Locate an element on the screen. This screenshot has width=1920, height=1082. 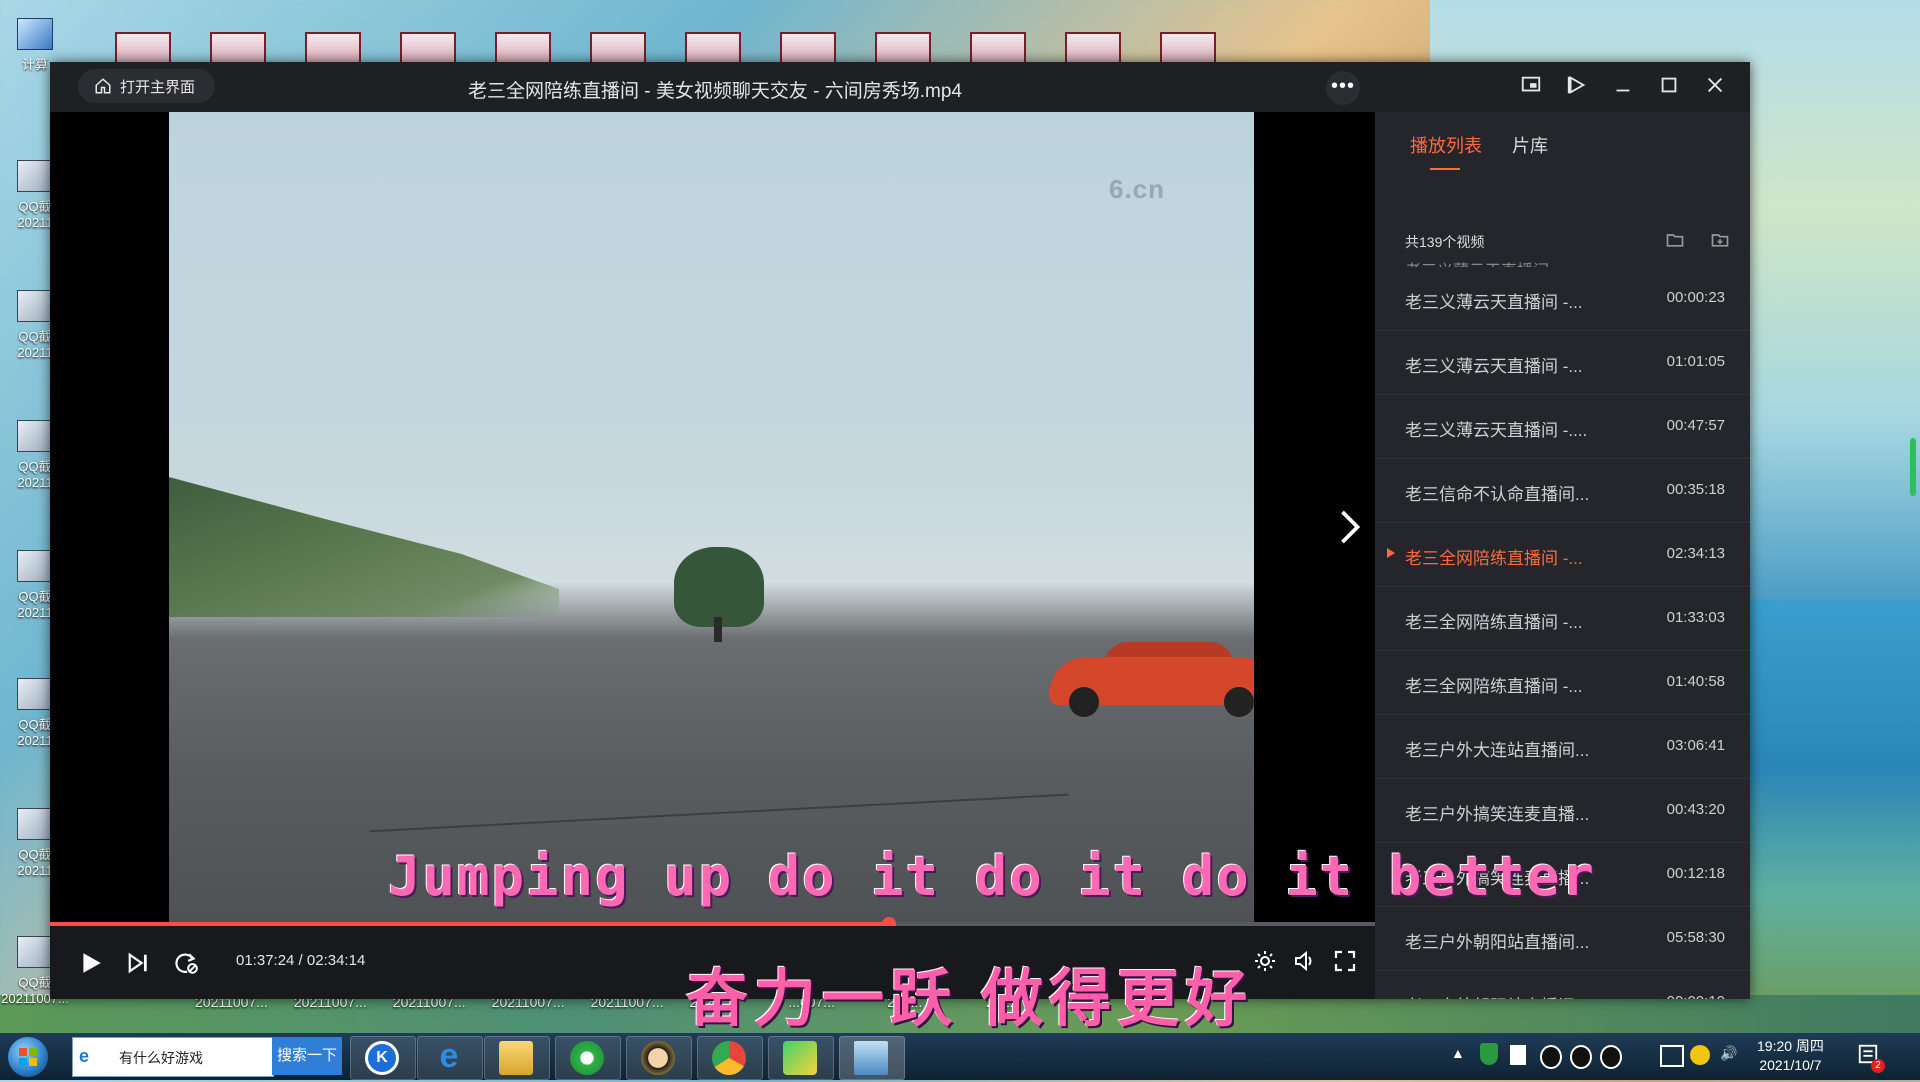
speaker-icon: 🔊 is located at coordinates (1728, 1053).